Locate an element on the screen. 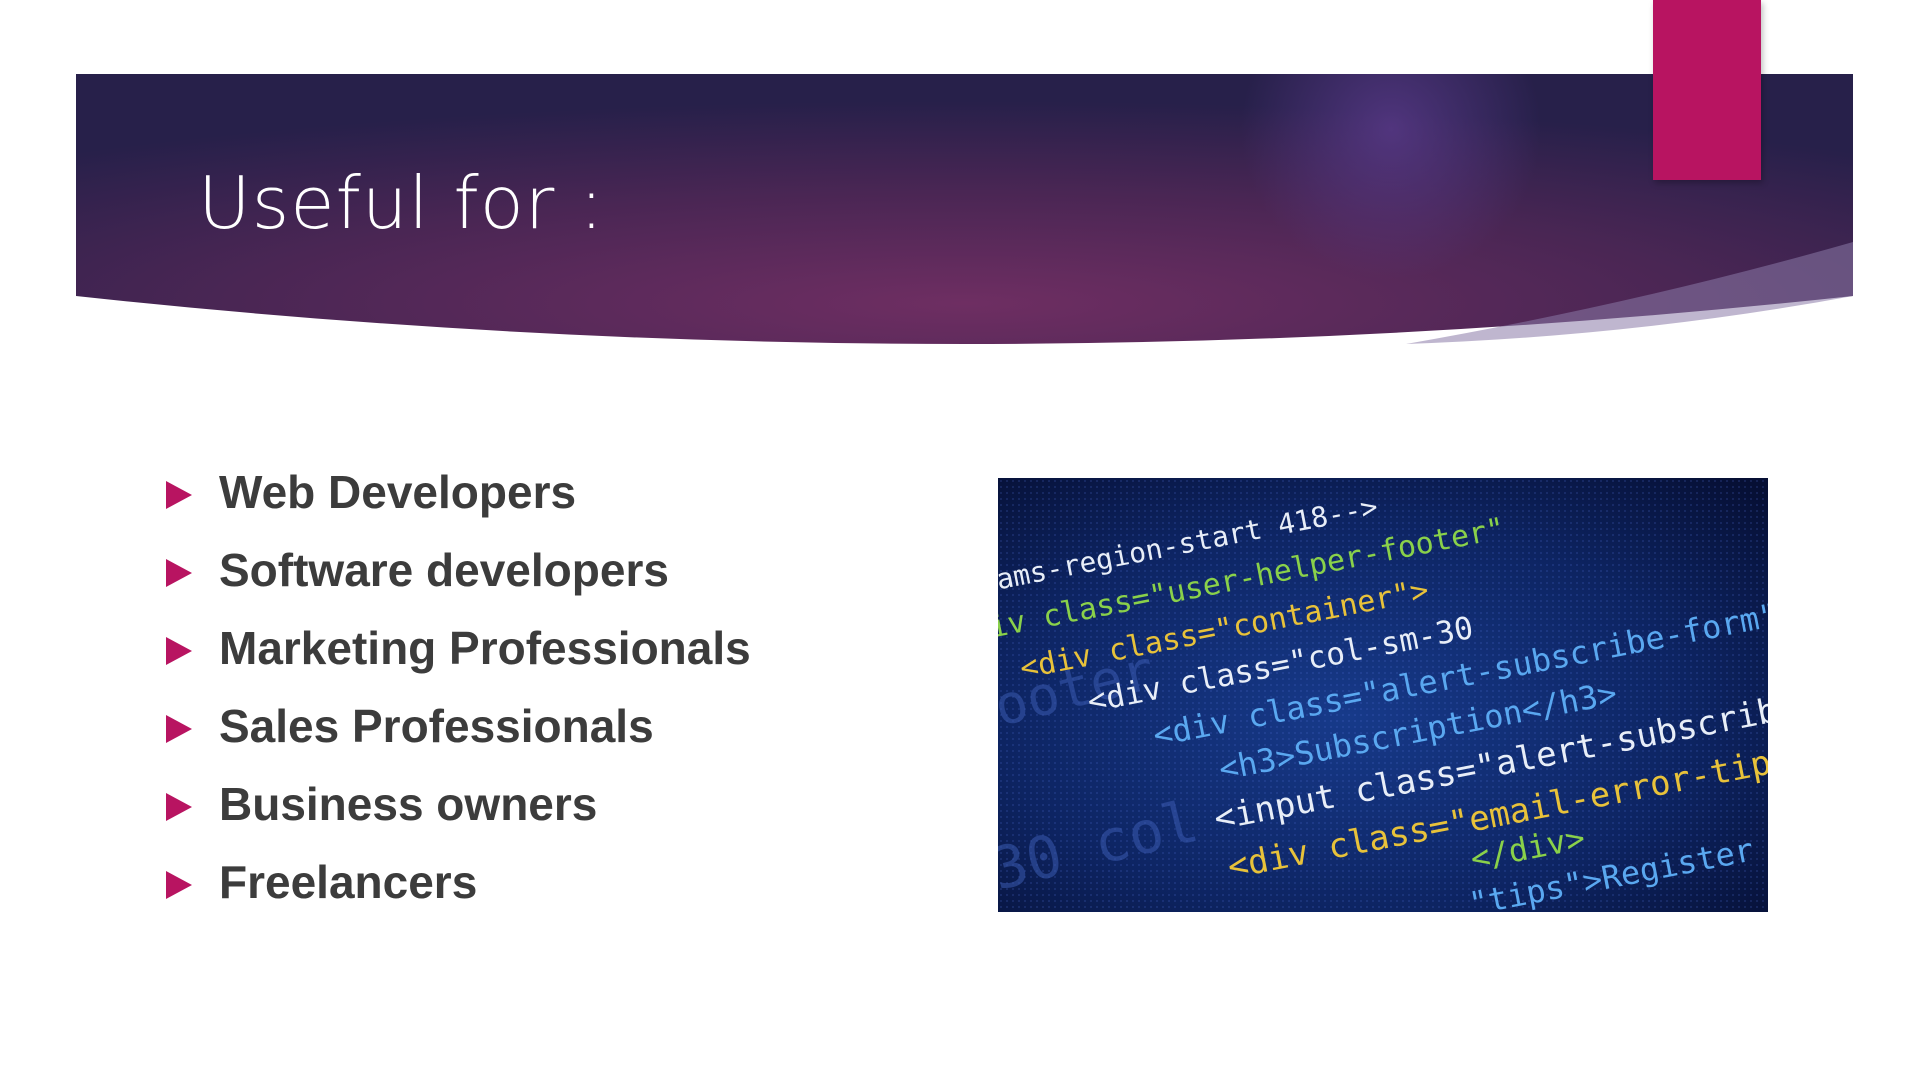  bullet-text: Business owners is located at coordinates (408, 804).